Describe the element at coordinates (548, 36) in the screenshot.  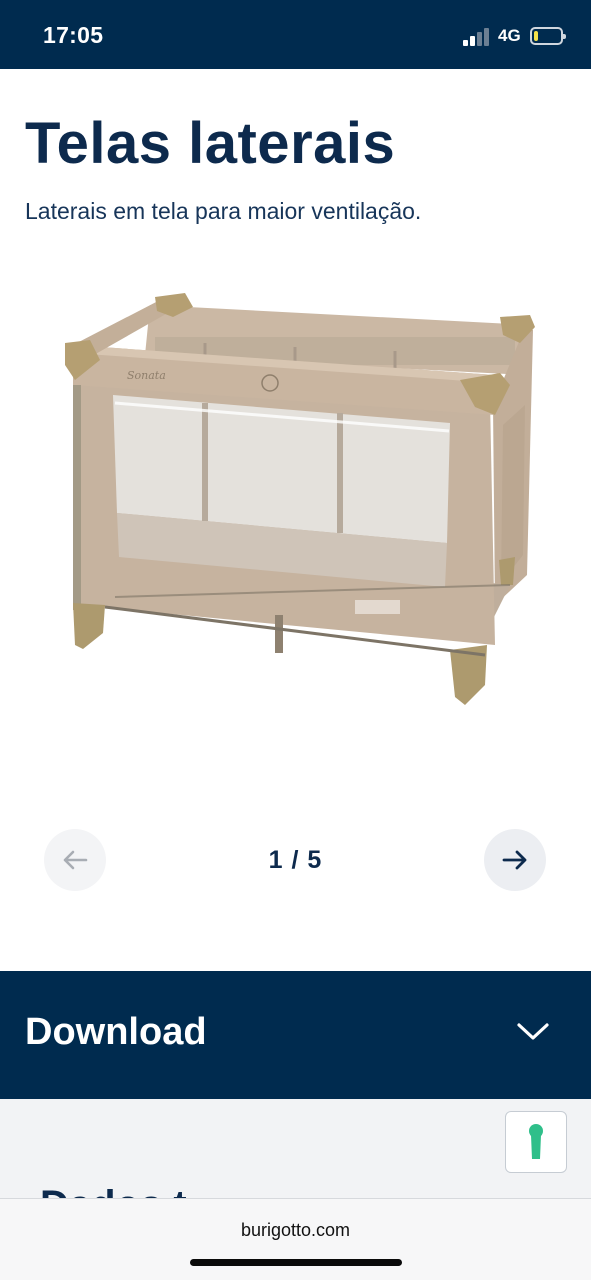
I see `battery-icon` at that location.